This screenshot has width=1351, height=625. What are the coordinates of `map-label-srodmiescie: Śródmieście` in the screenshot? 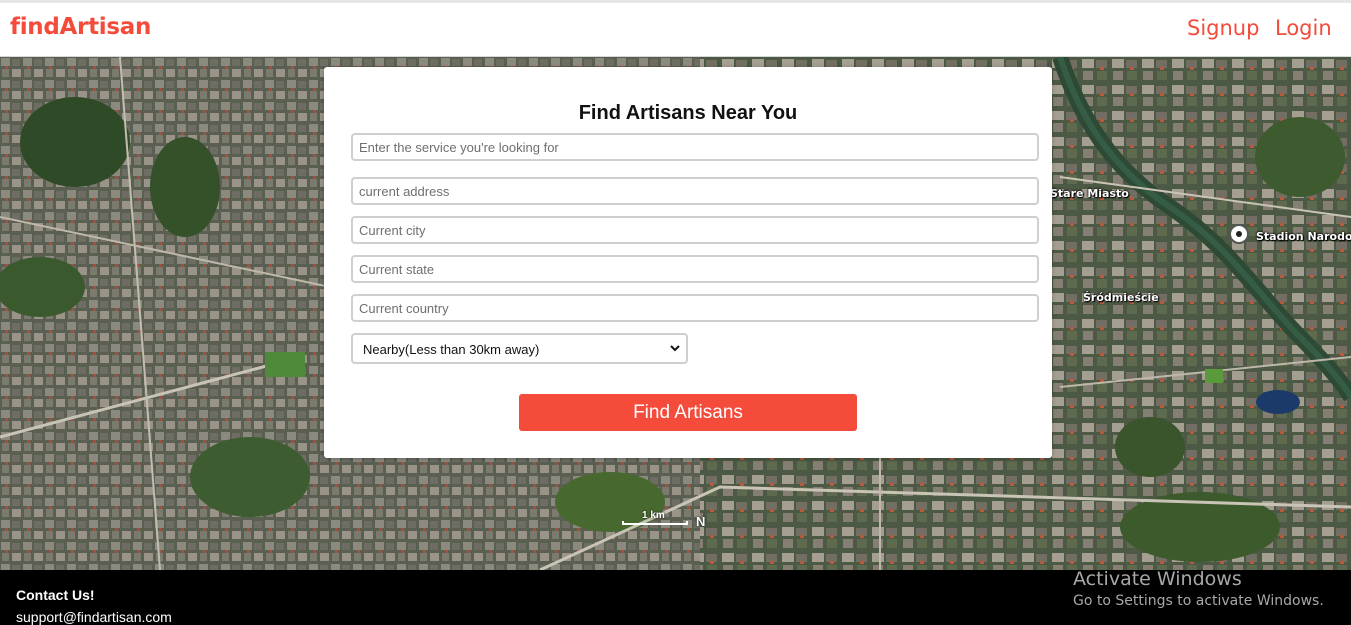 It's located at (1121, 297).